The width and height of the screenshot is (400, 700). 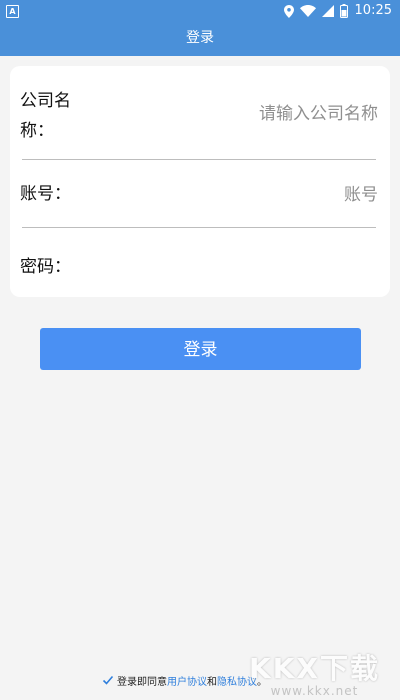 What do you see at coordinates (45, 116) in the screenshot?
I see `company-label: 公司名称：` at bounding box center [45, 116].